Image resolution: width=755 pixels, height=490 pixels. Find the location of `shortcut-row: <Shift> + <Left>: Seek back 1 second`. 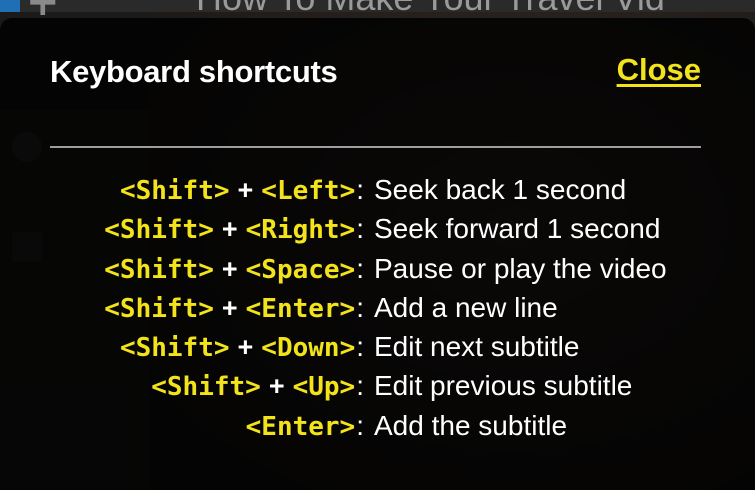

shortcut-row: <Shift> + <Left>: Seek back 1 second is located at coordinates (377, 193).